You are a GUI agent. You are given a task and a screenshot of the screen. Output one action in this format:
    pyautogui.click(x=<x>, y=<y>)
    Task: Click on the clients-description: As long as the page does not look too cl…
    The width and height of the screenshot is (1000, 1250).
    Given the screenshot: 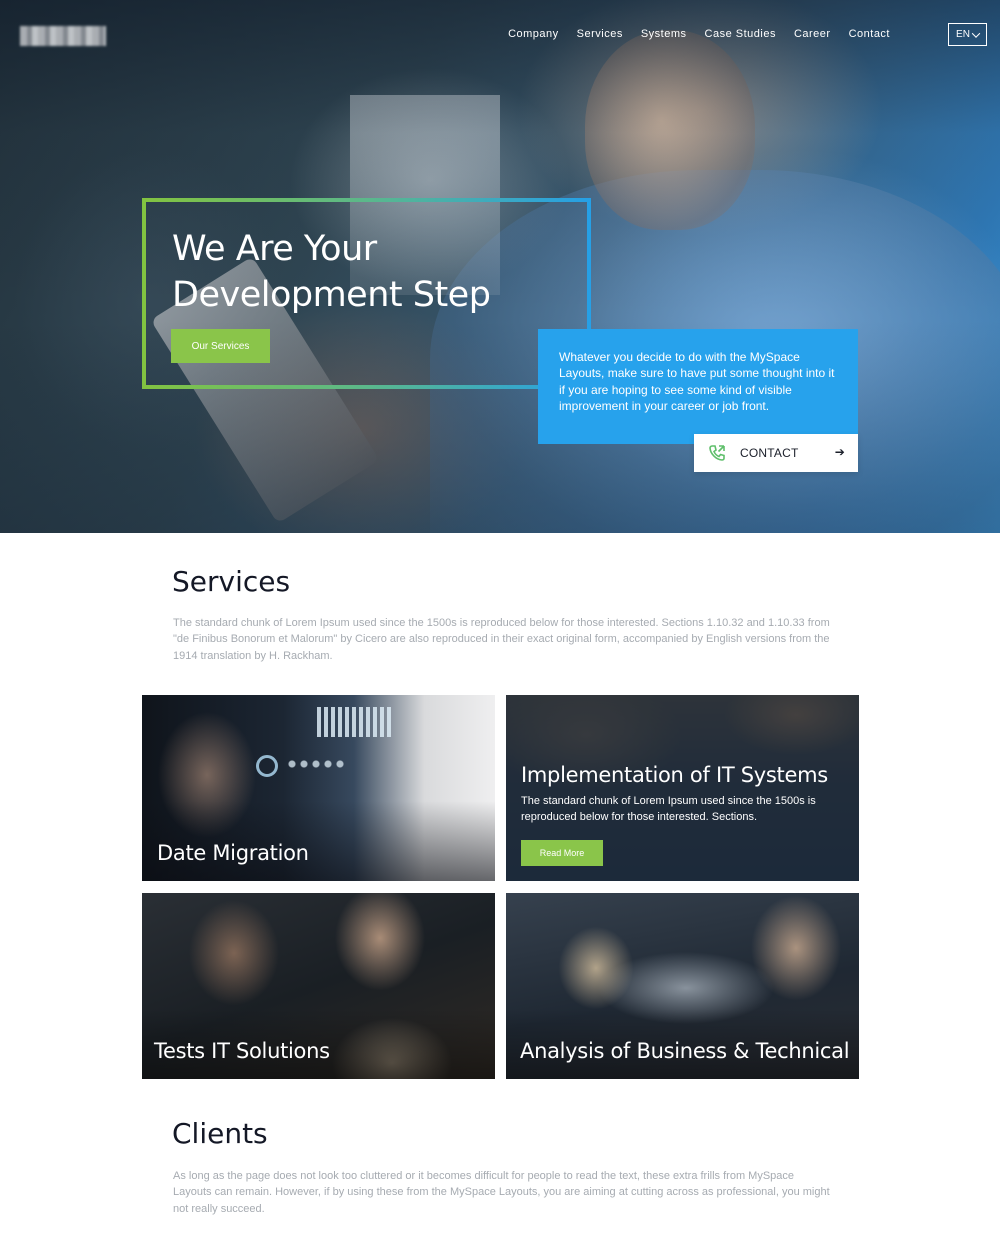 What is the action you would take?
    pyautogui.click(x=501, y=1192)
    